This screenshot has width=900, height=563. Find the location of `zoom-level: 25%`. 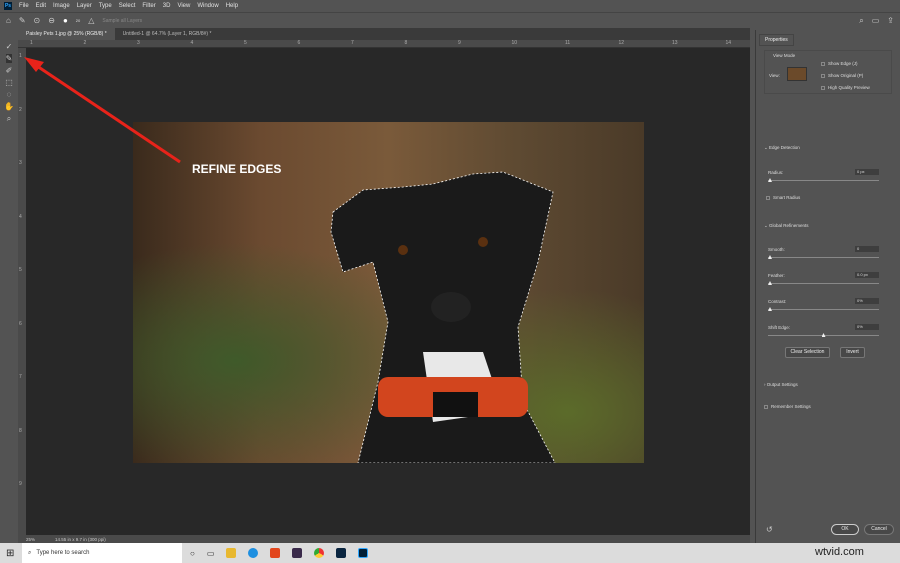

zoom-level: 25% is located at coordinates (30, 539).